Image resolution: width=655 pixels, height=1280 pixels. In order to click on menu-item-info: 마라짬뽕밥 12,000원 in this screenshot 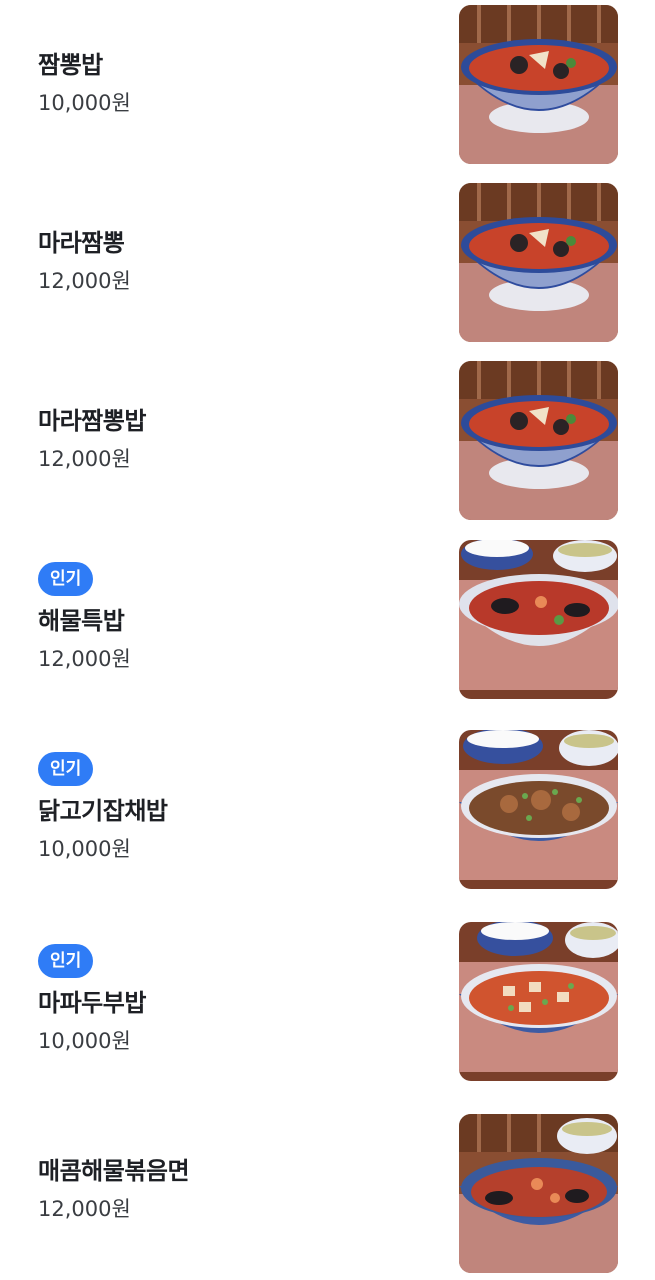, I will do `click(92, 439)`.